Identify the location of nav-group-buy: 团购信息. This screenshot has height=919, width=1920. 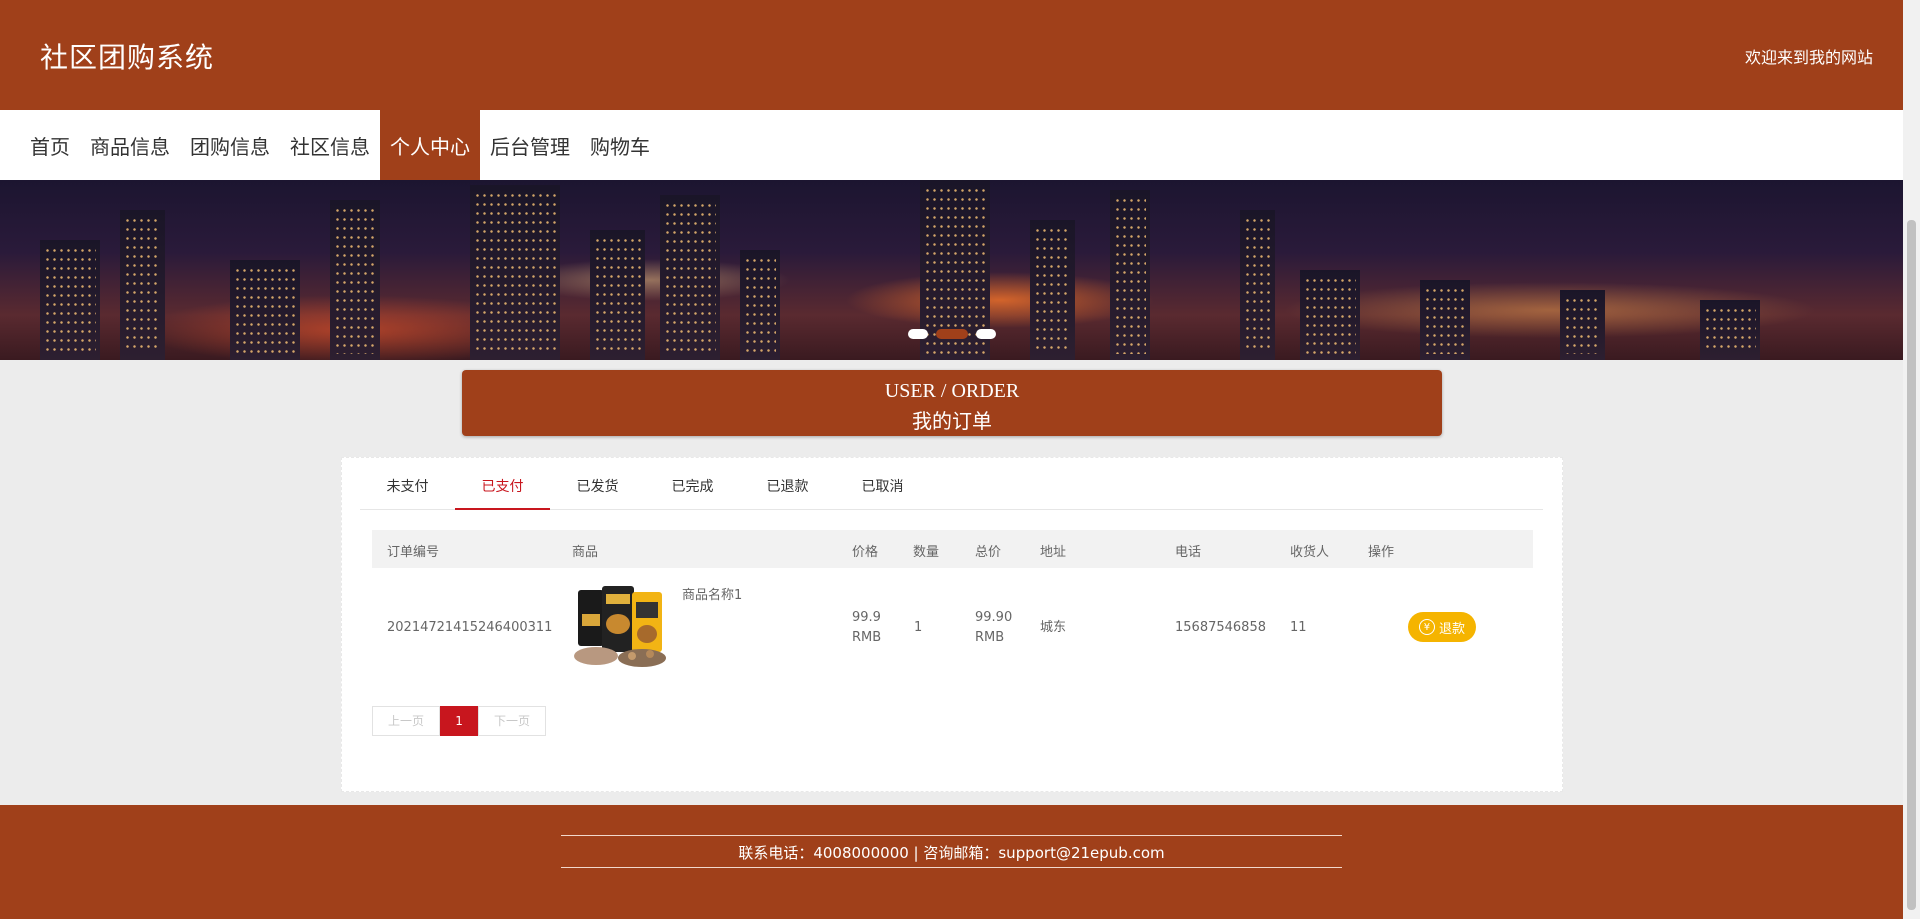
(230, 145).